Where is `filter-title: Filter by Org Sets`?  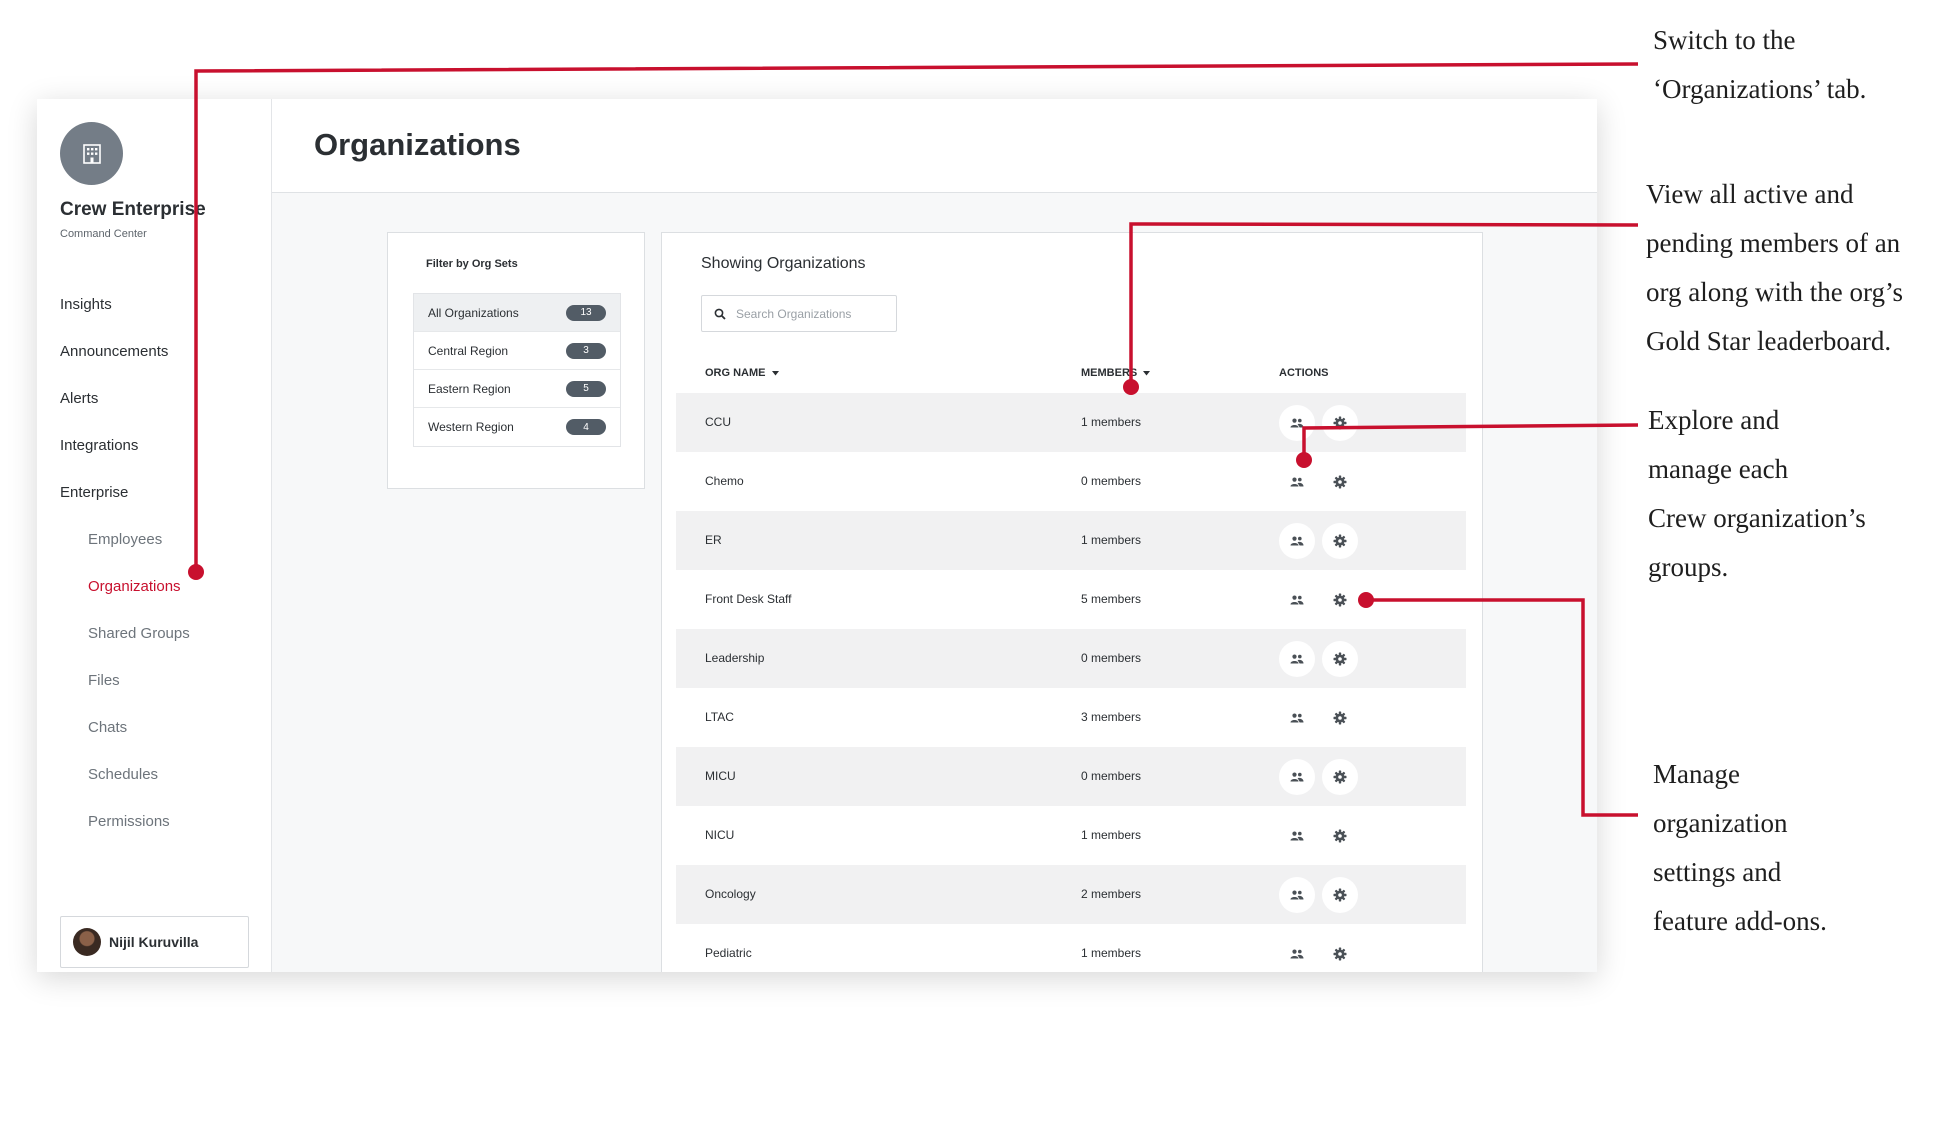 filter-title: Filter by Org Sets is located at coordinates (472, 264).